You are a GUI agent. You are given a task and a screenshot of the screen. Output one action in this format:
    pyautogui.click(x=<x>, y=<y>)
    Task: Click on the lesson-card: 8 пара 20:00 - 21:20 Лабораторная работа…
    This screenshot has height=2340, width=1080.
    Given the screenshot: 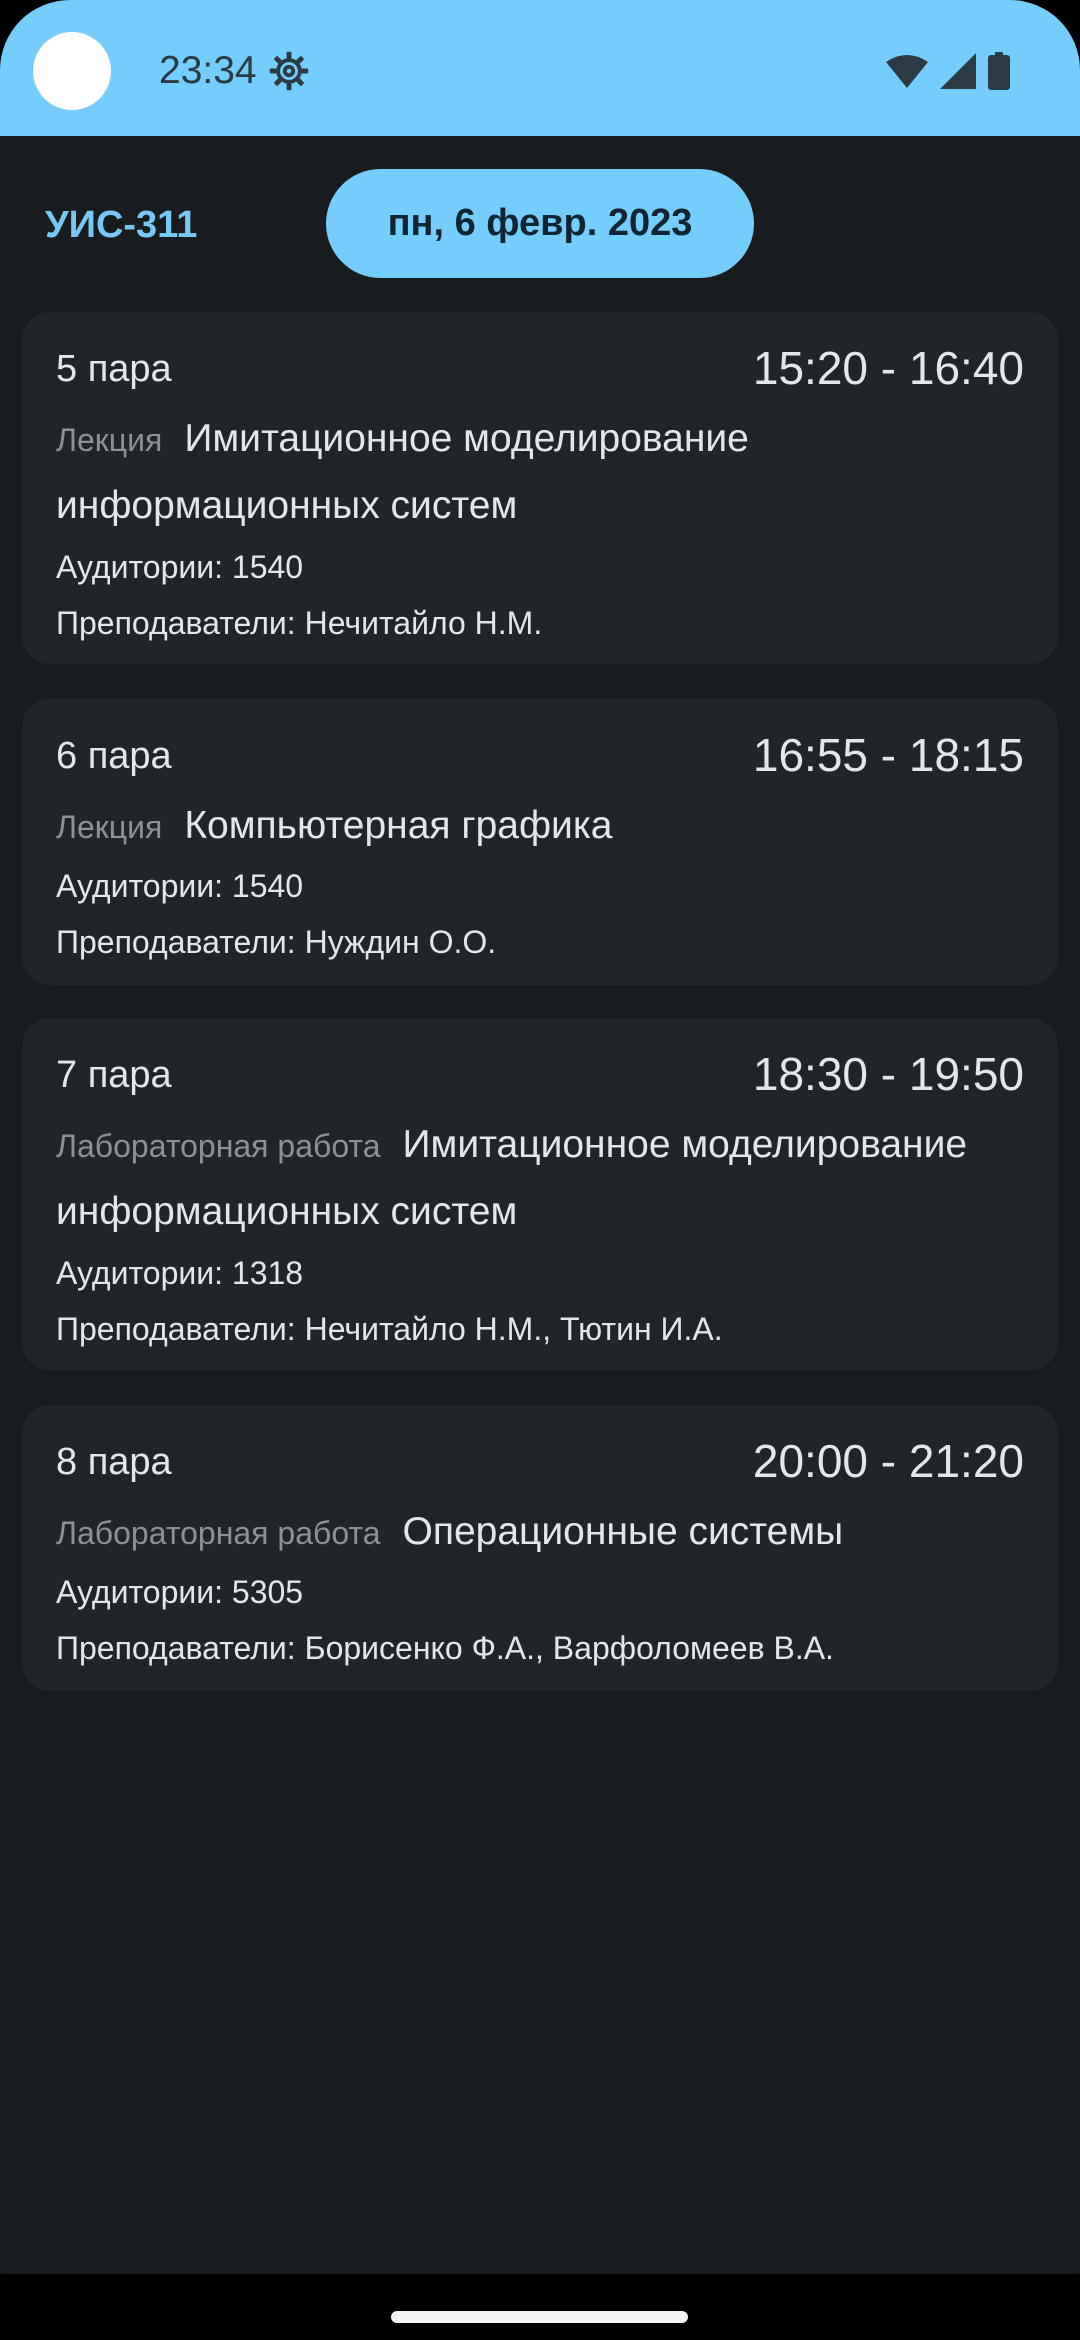 What is the action you would take?
    pyautogui.click(x=540, y=1548)
    